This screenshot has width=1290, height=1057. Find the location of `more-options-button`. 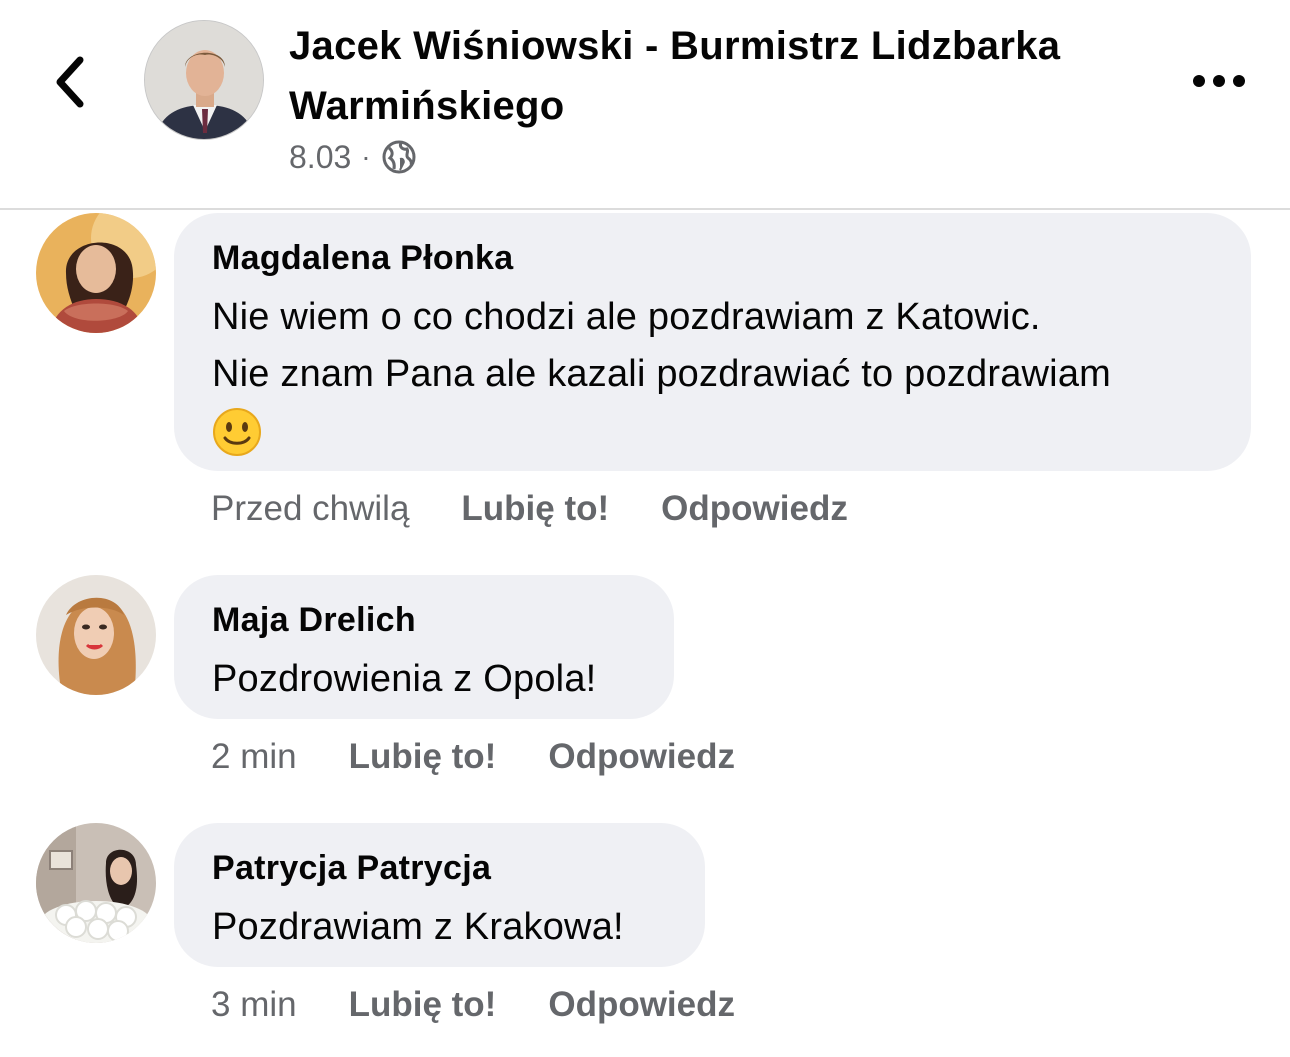

more-options-button is located at coordinates (1219, 81).